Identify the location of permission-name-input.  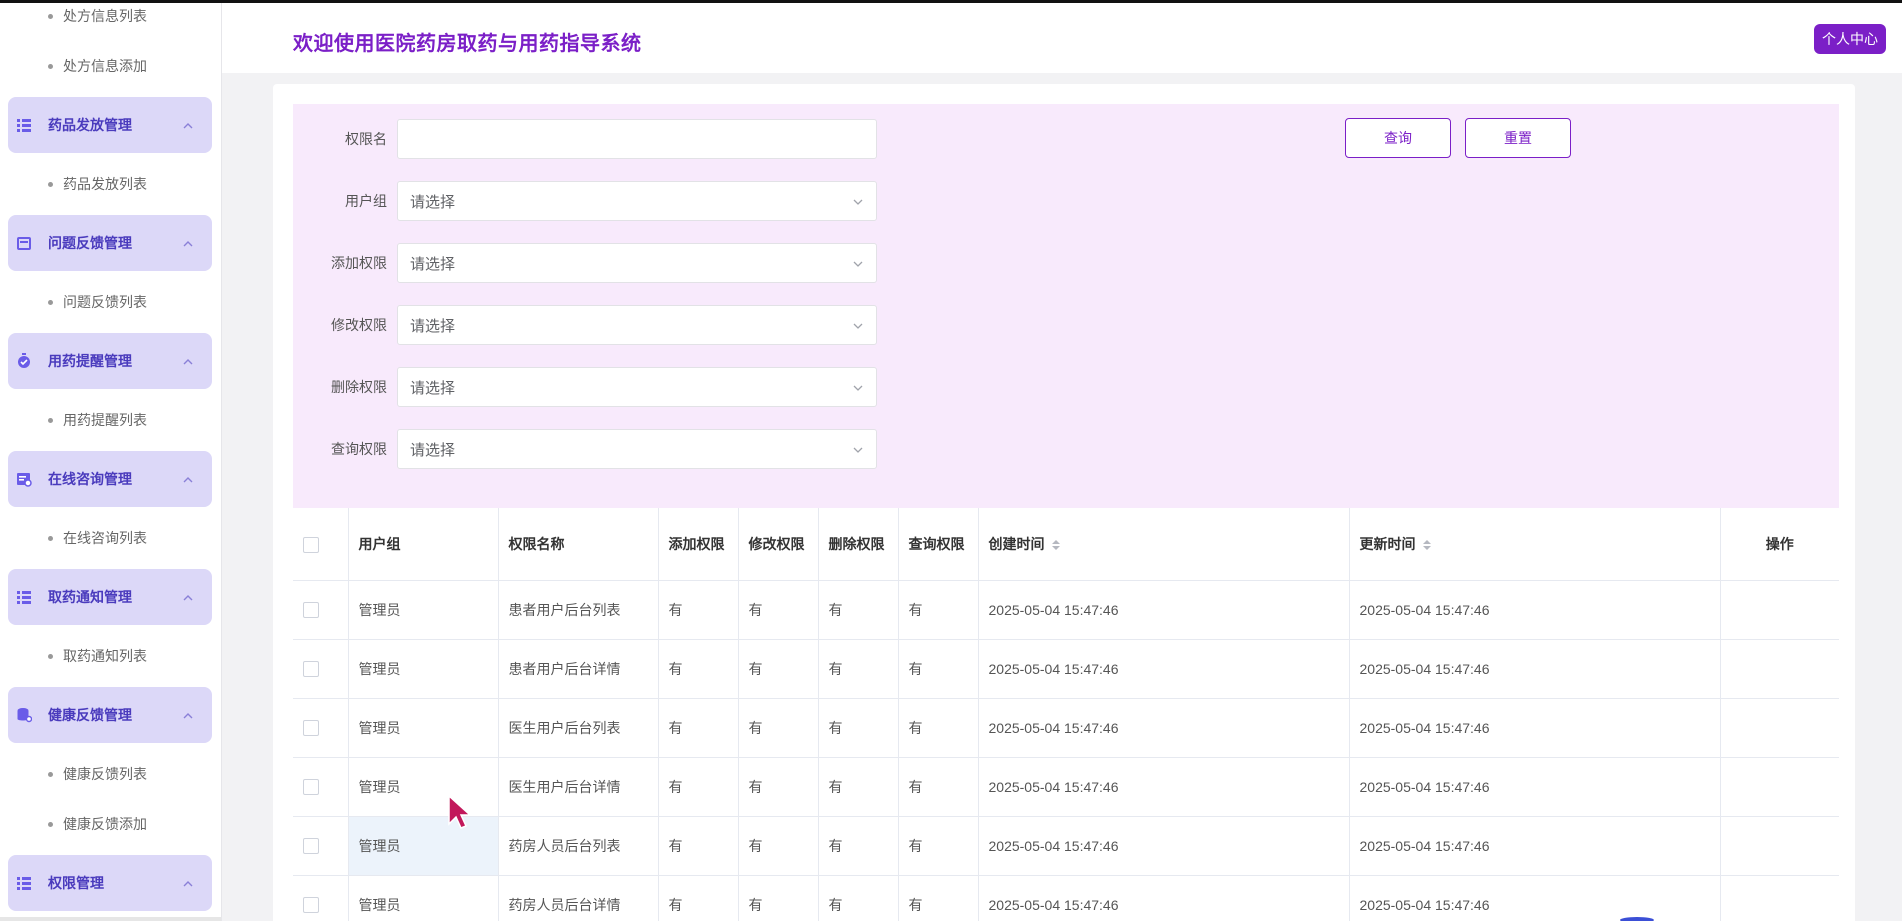
(637, 139).